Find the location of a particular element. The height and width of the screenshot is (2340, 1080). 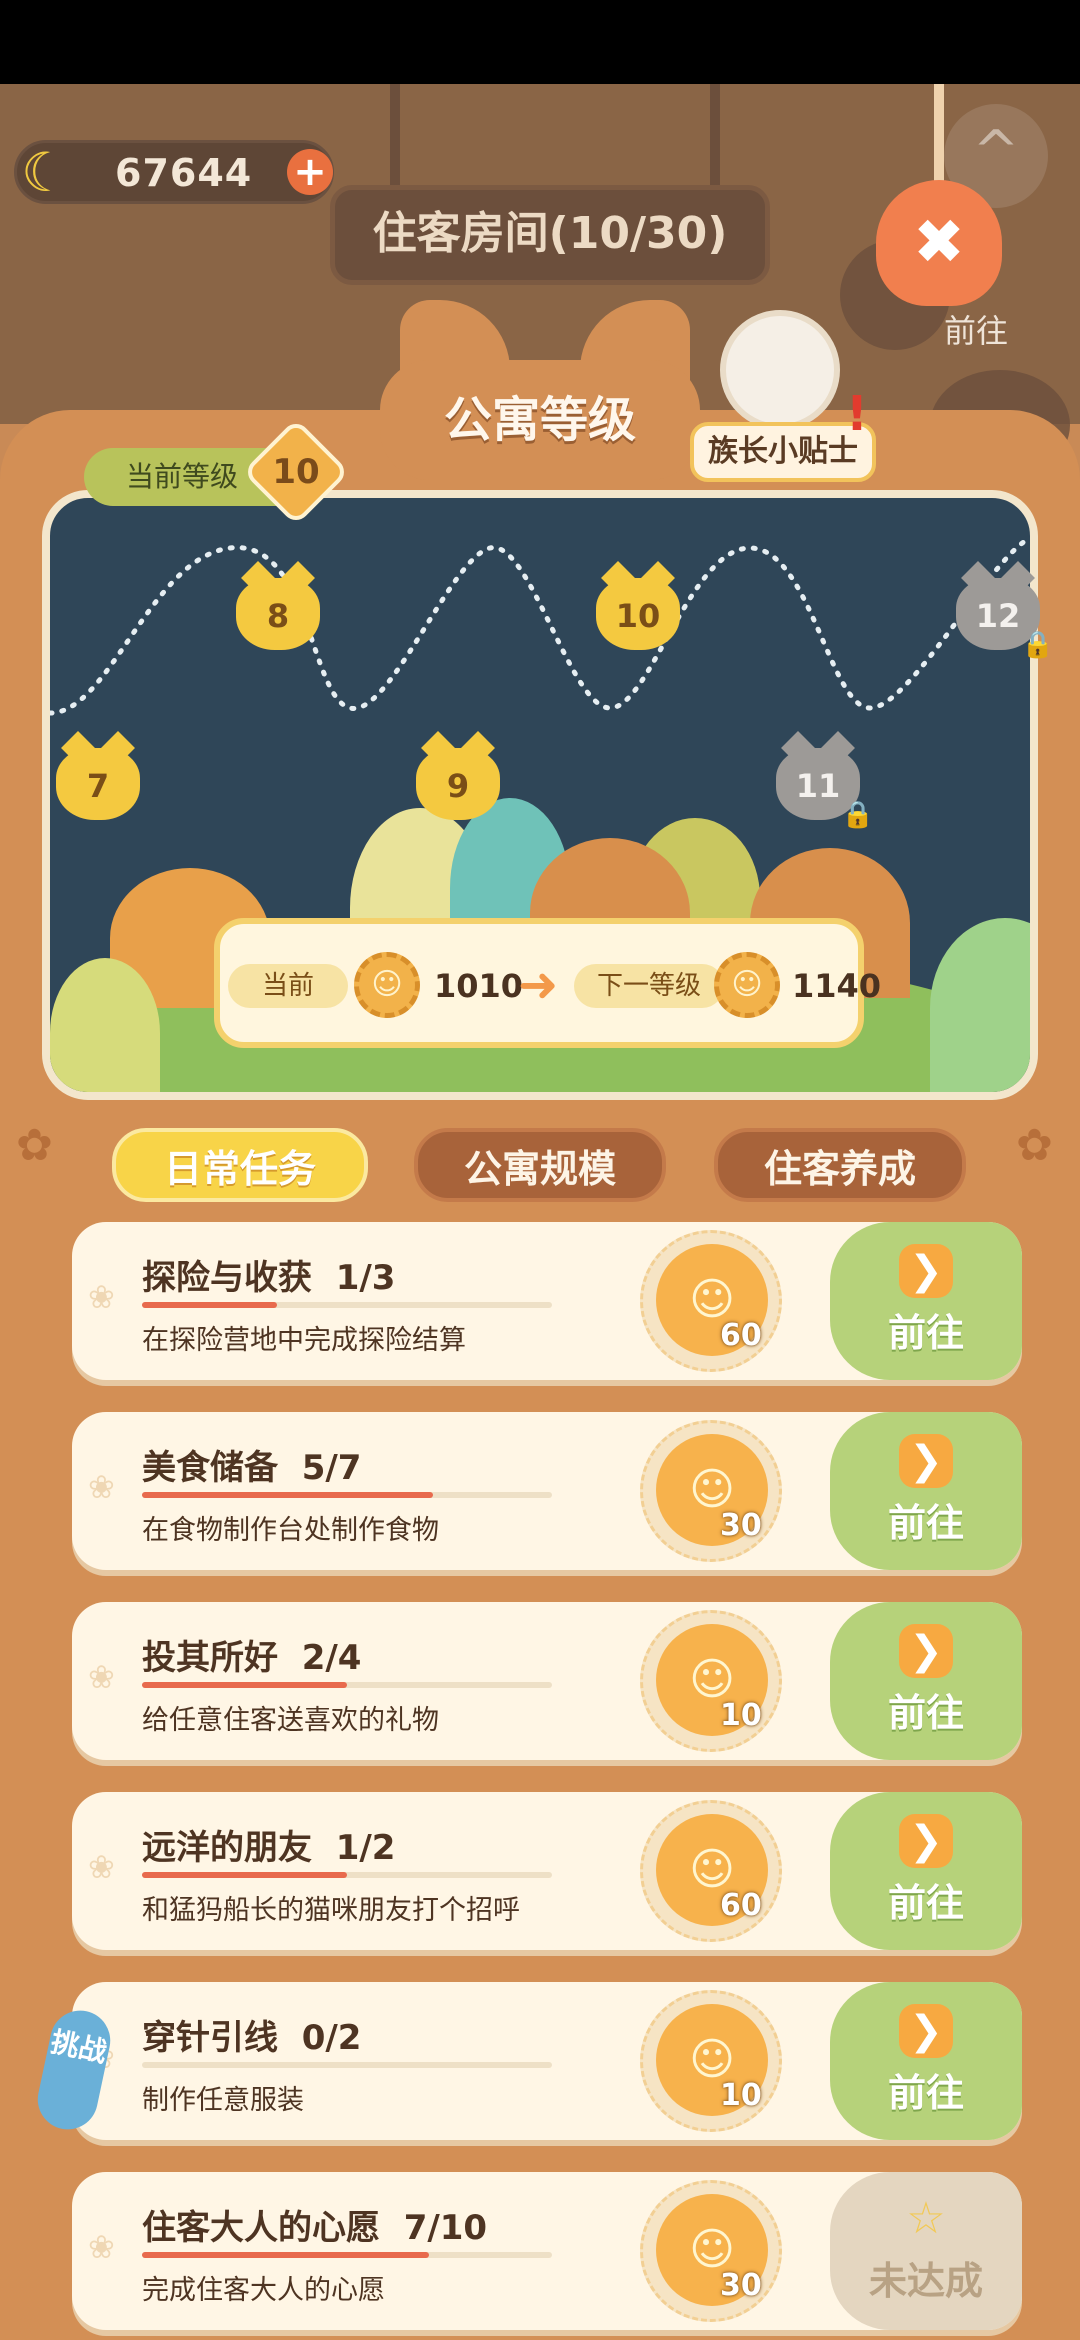

level-node-locked: 11 🔒 is located at coordinates (825, 788).